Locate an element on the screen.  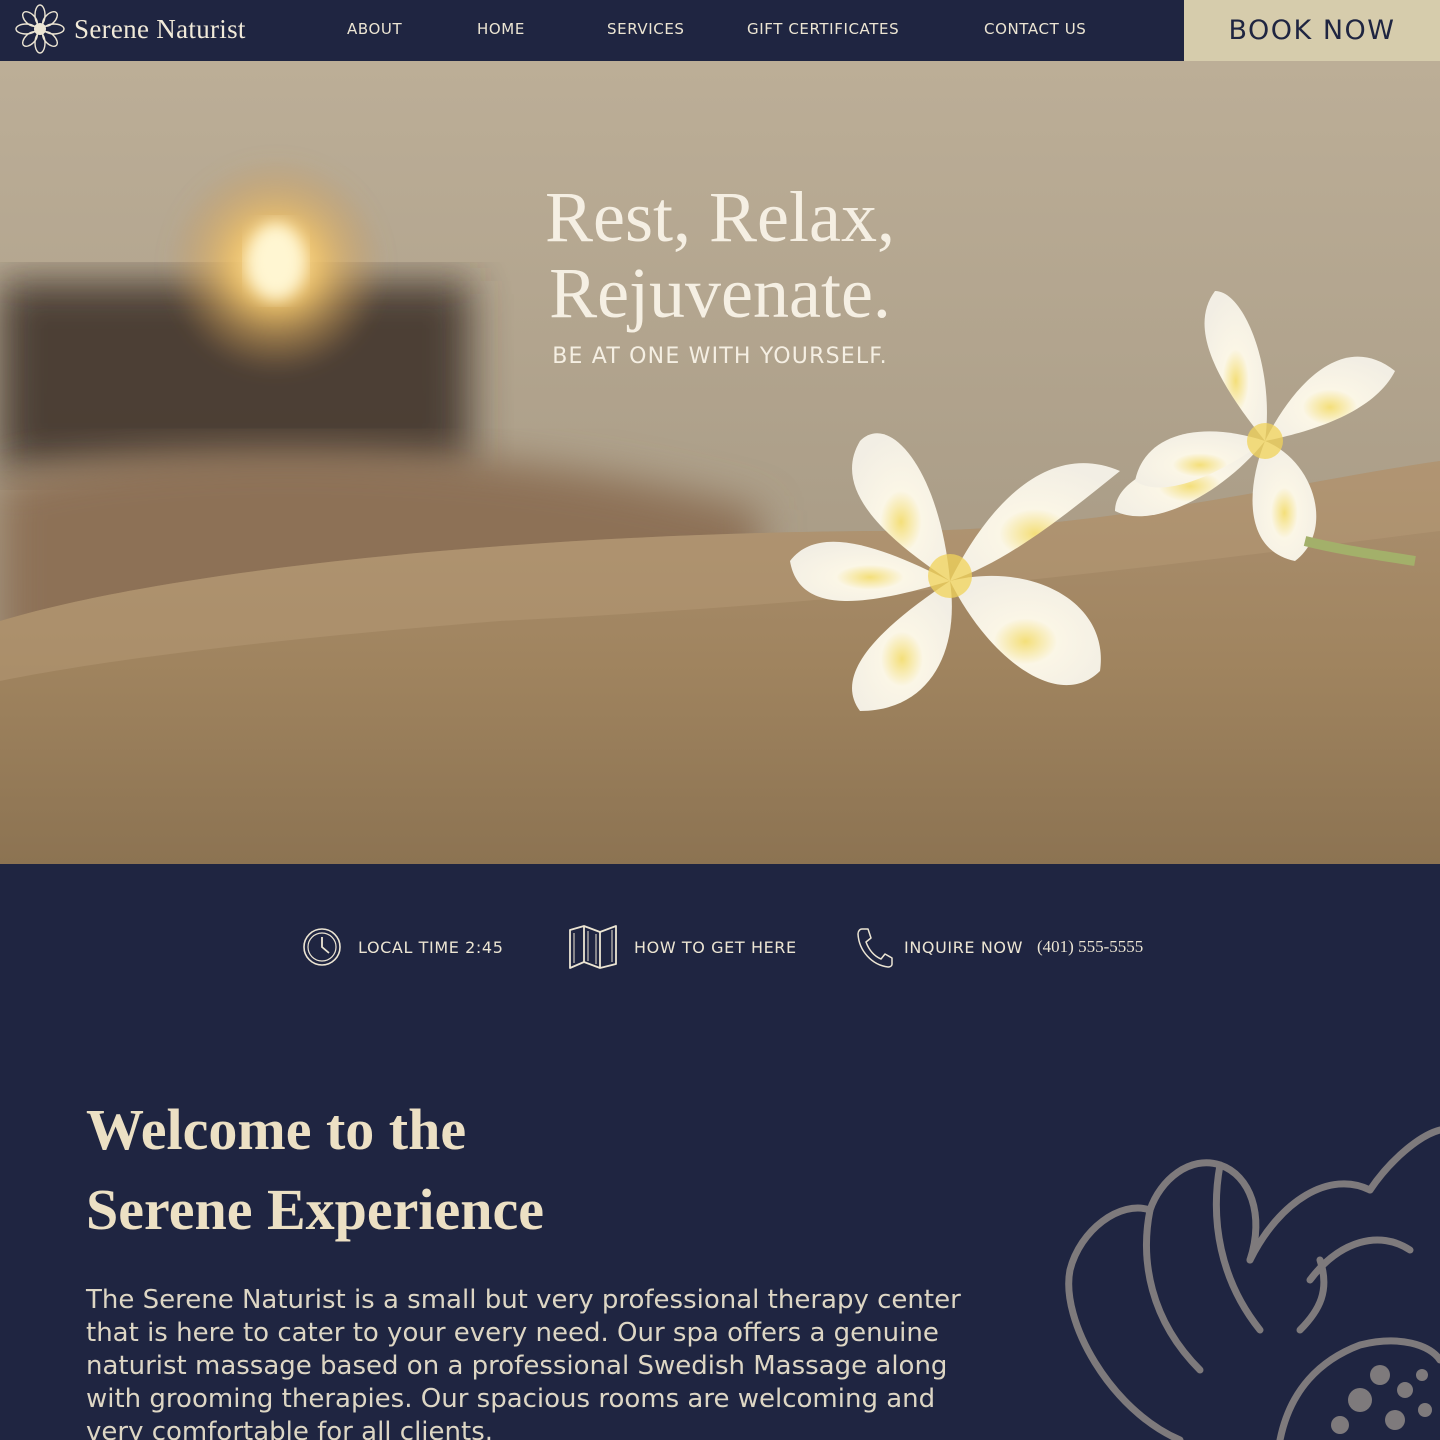
inquire-label: INQUIRE NOW is located at coordinates (964, 947).